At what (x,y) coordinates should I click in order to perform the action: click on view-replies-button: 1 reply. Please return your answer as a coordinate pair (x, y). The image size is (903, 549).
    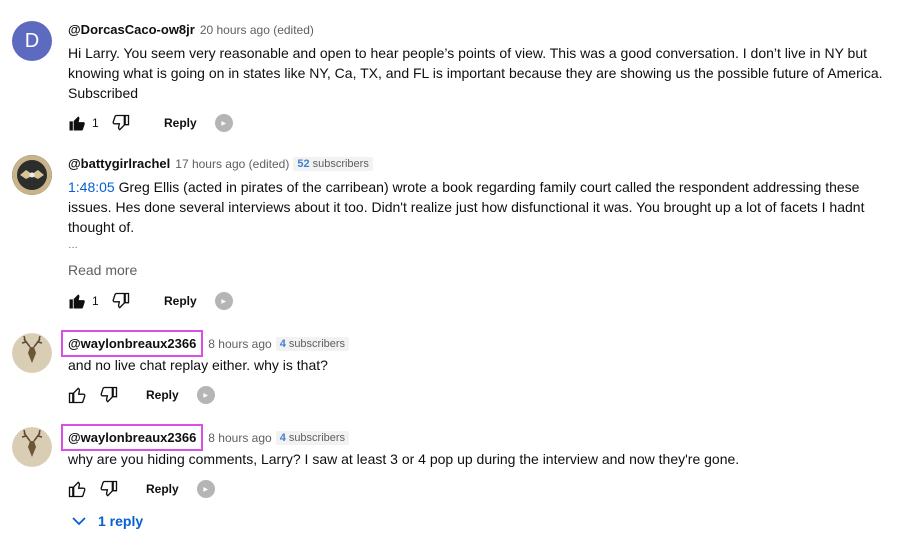
    Looking at the image, I should click on (107, 521).